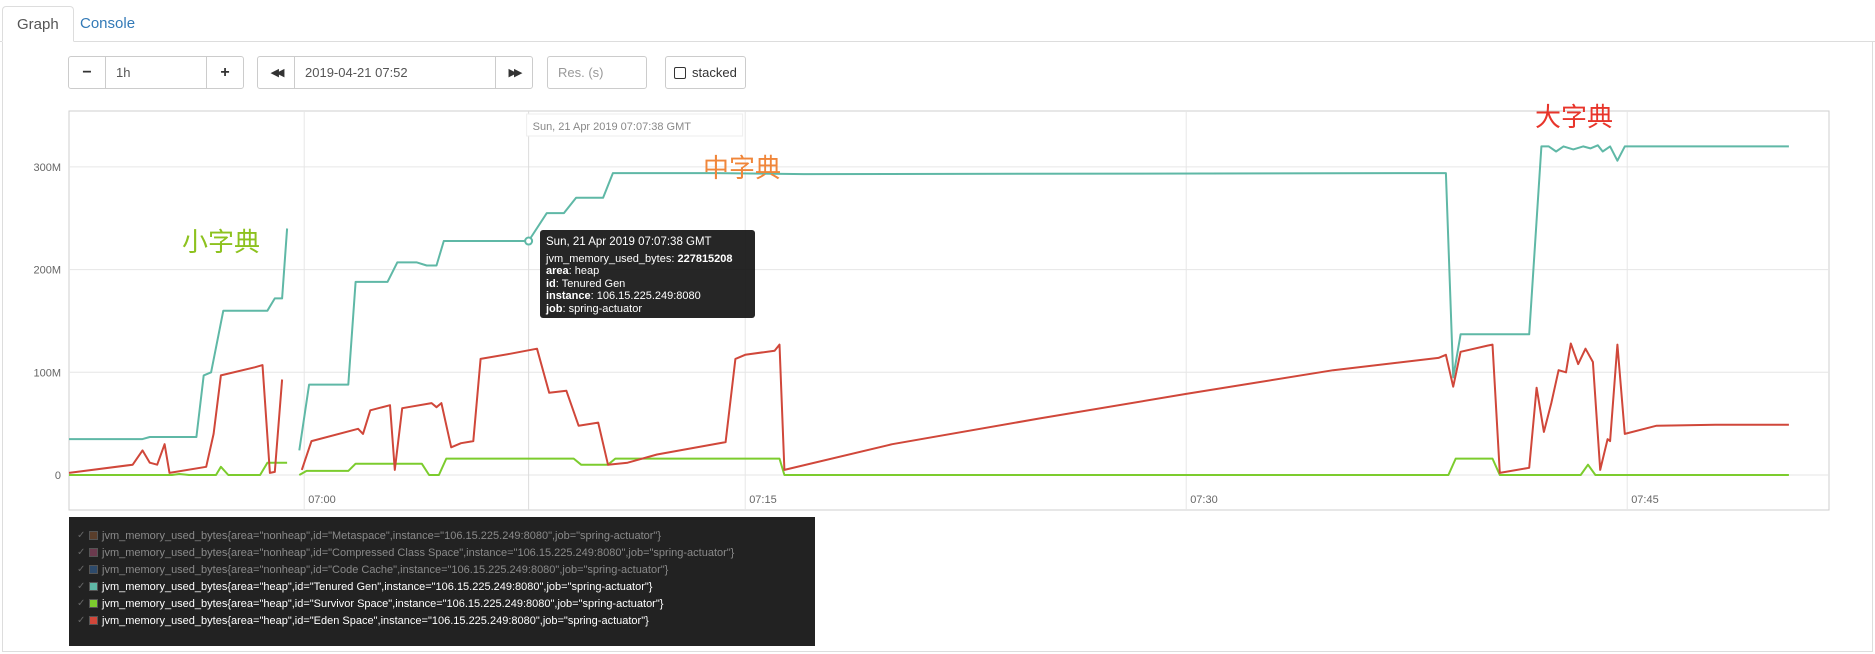 The width and height of the screenshot is (1875, 654). I want to click on tooltip-label-row: job: spring-actuator, so click(594, 308).